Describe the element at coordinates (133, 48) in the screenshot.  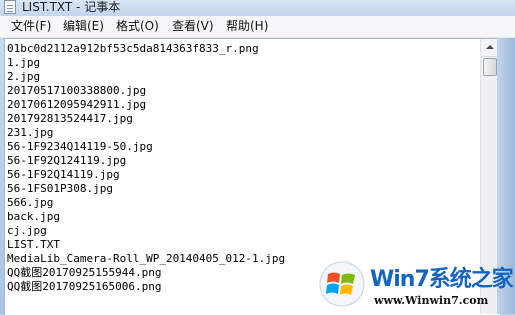
I see `text-line: 01bc0d2112a912bf53c5da814363f833_r.png` at that location.